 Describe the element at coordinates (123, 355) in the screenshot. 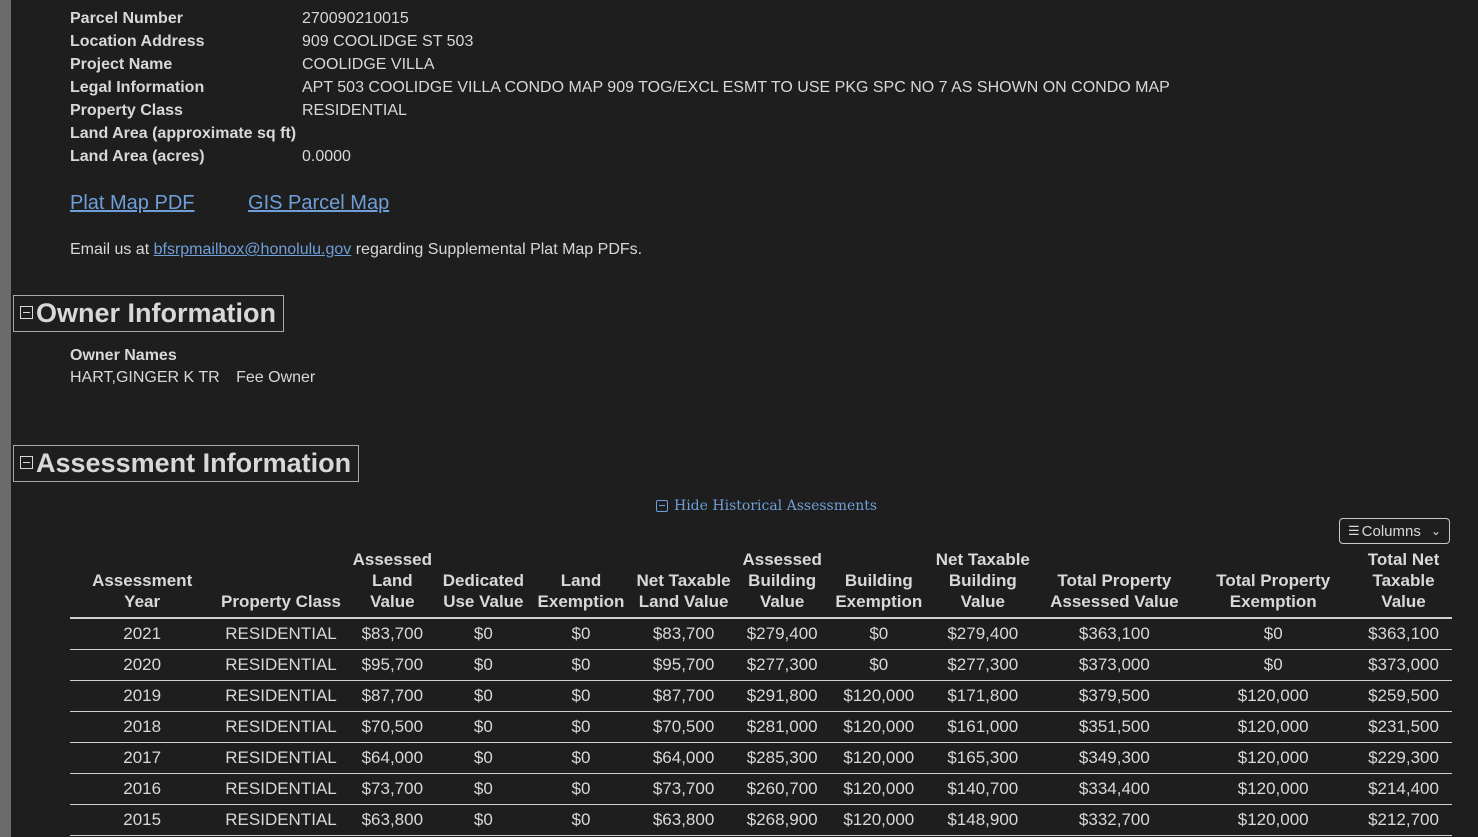

I see `owner-names-label: Owner Names` at that location.